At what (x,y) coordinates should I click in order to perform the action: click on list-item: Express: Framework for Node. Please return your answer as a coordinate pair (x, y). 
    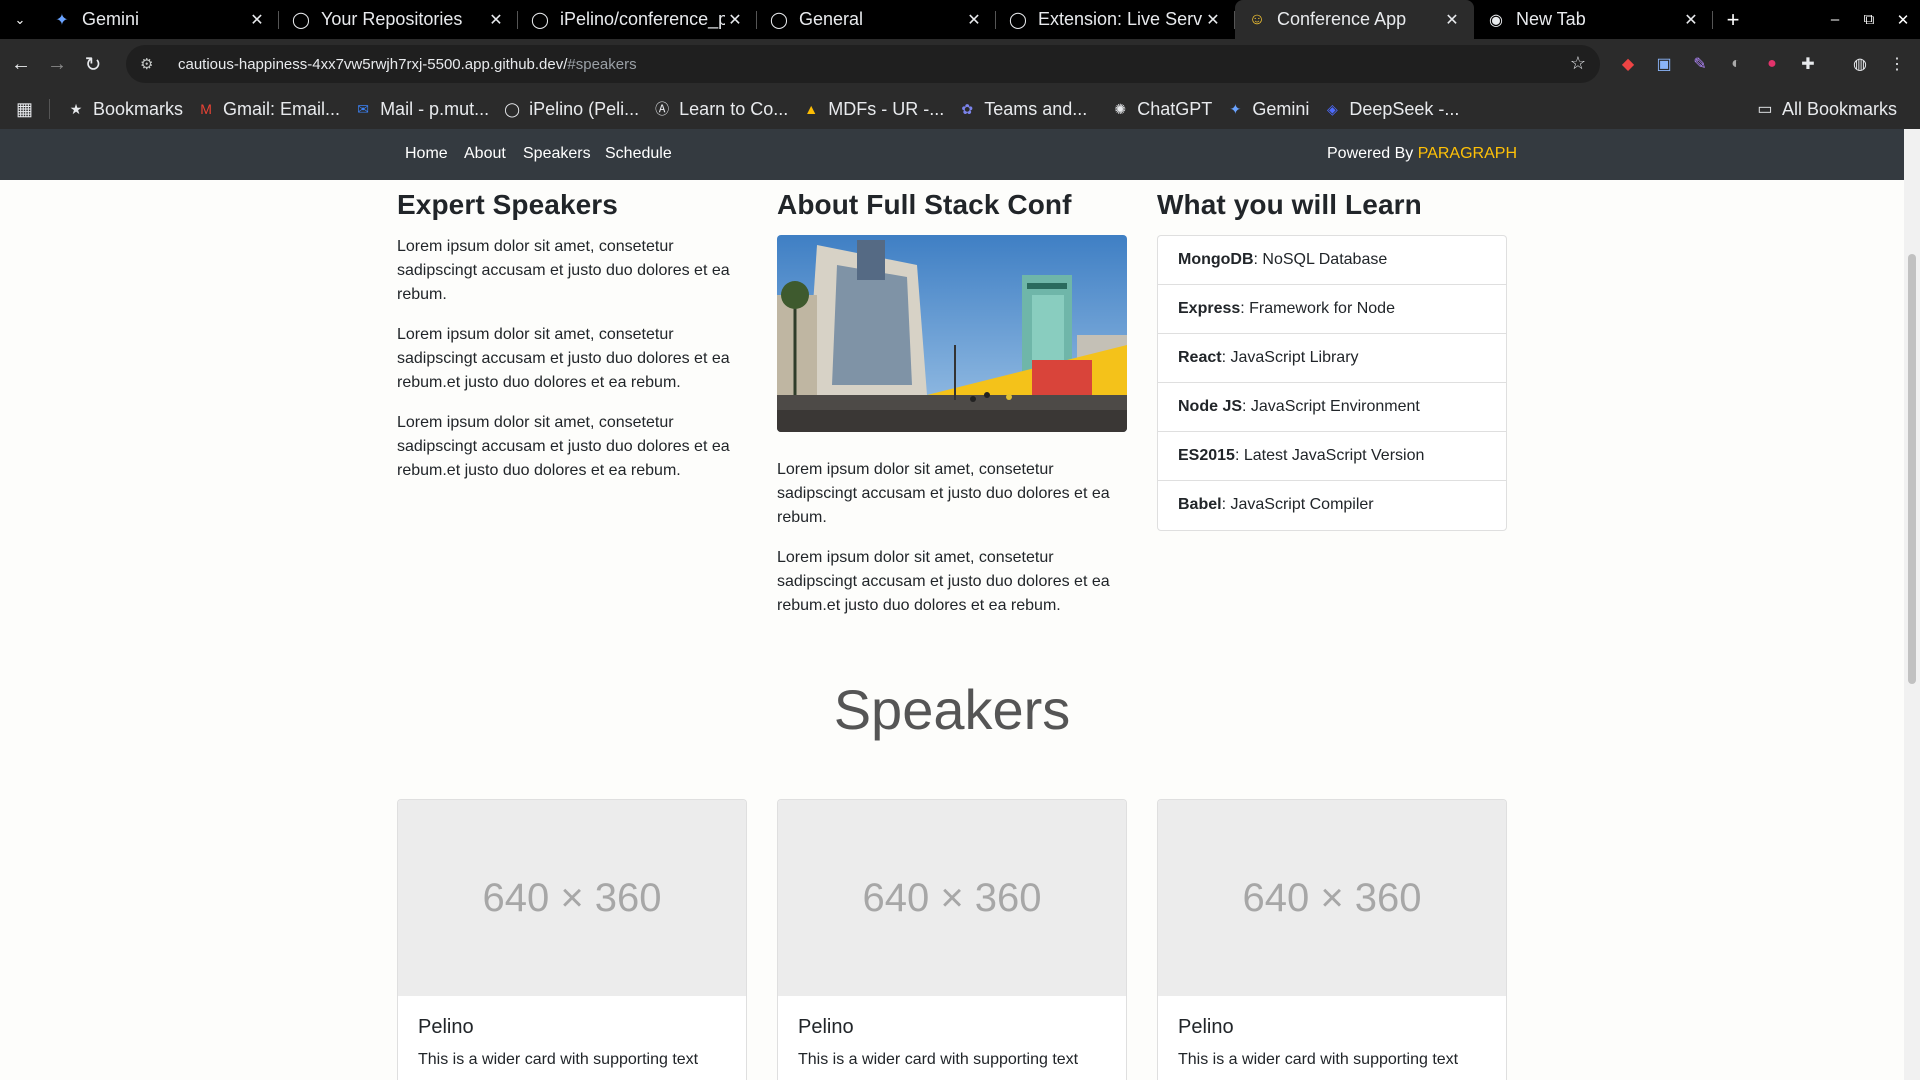
    Looking at the image, I should click on (1332, 309).